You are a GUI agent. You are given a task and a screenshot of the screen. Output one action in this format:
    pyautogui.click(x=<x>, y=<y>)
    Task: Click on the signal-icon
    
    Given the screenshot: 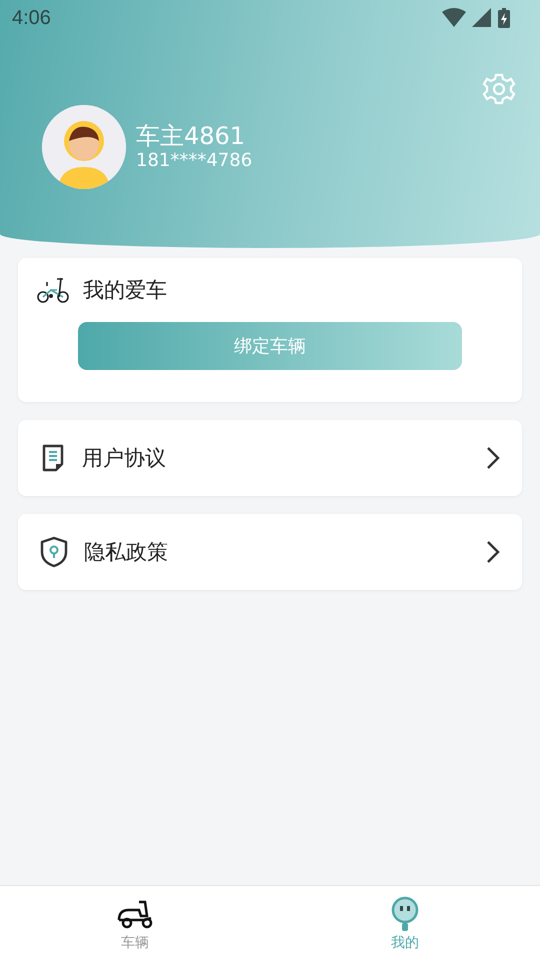 What is the action you would take?
    pyautogui.click(x=482, y=18)
    